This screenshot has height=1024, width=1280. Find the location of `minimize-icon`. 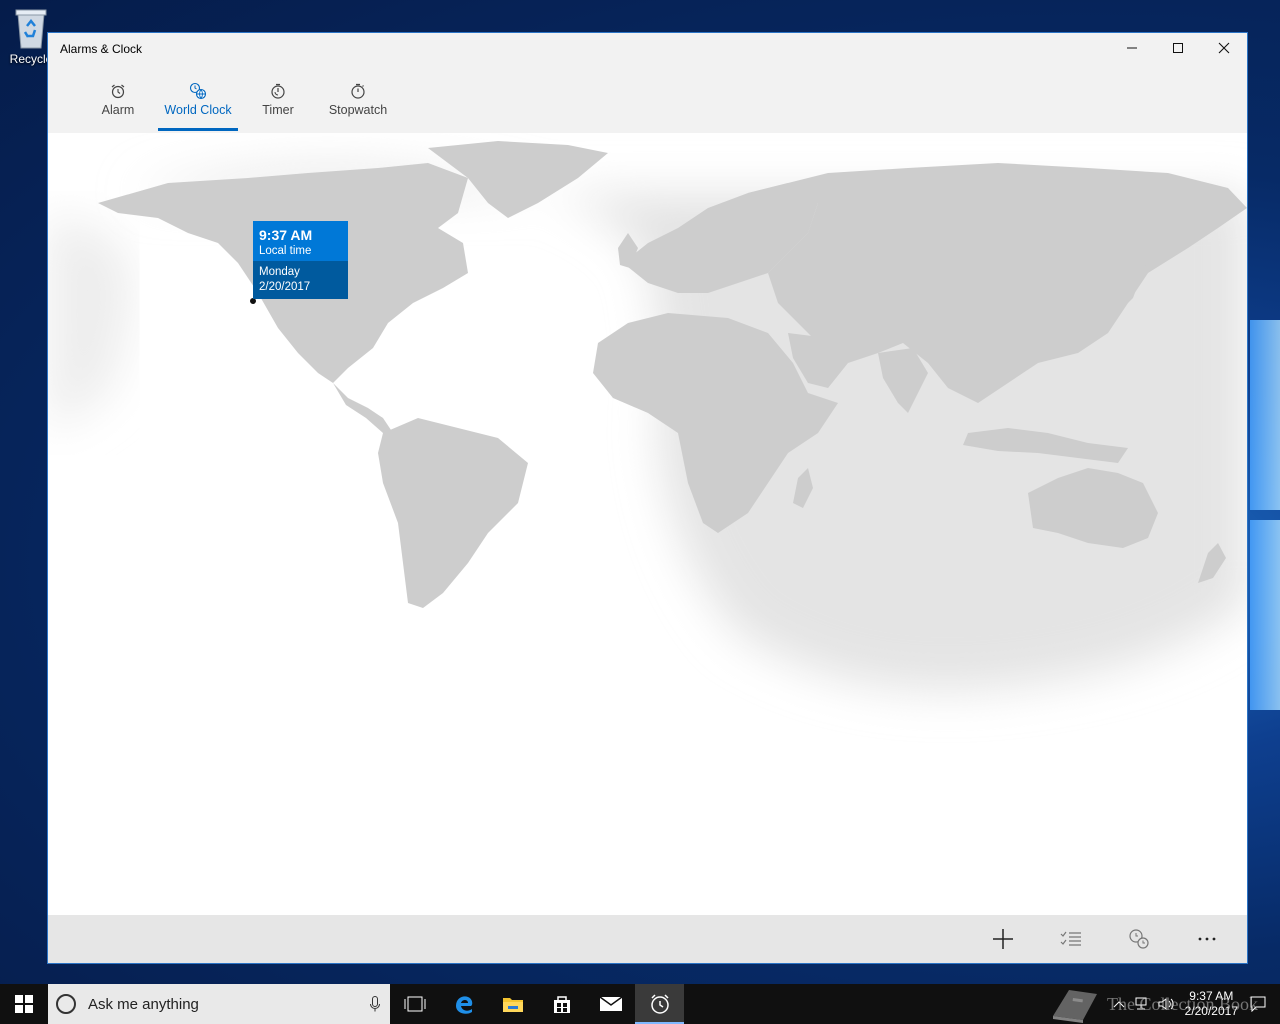

minimize-icon is located at coordinates (1132, 48).